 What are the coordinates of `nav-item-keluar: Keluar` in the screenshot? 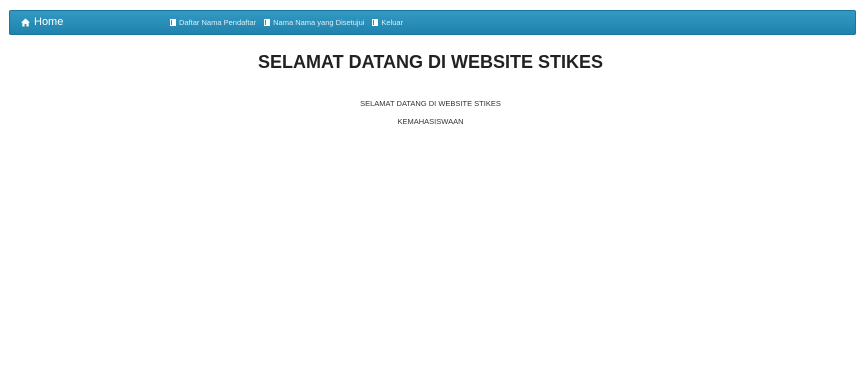 It's located at (387, 22).